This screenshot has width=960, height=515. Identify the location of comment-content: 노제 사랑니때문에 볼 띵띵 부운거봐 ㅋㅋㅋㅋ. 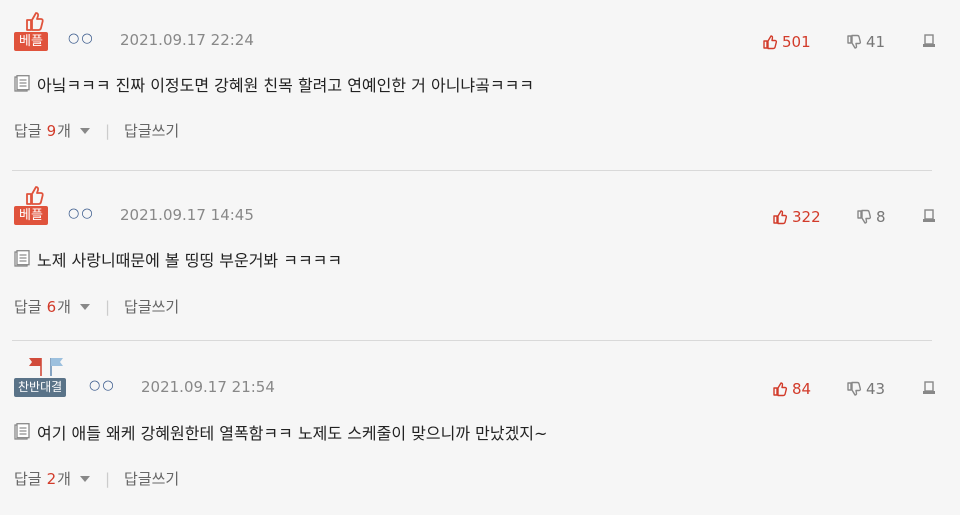
(178, 259).